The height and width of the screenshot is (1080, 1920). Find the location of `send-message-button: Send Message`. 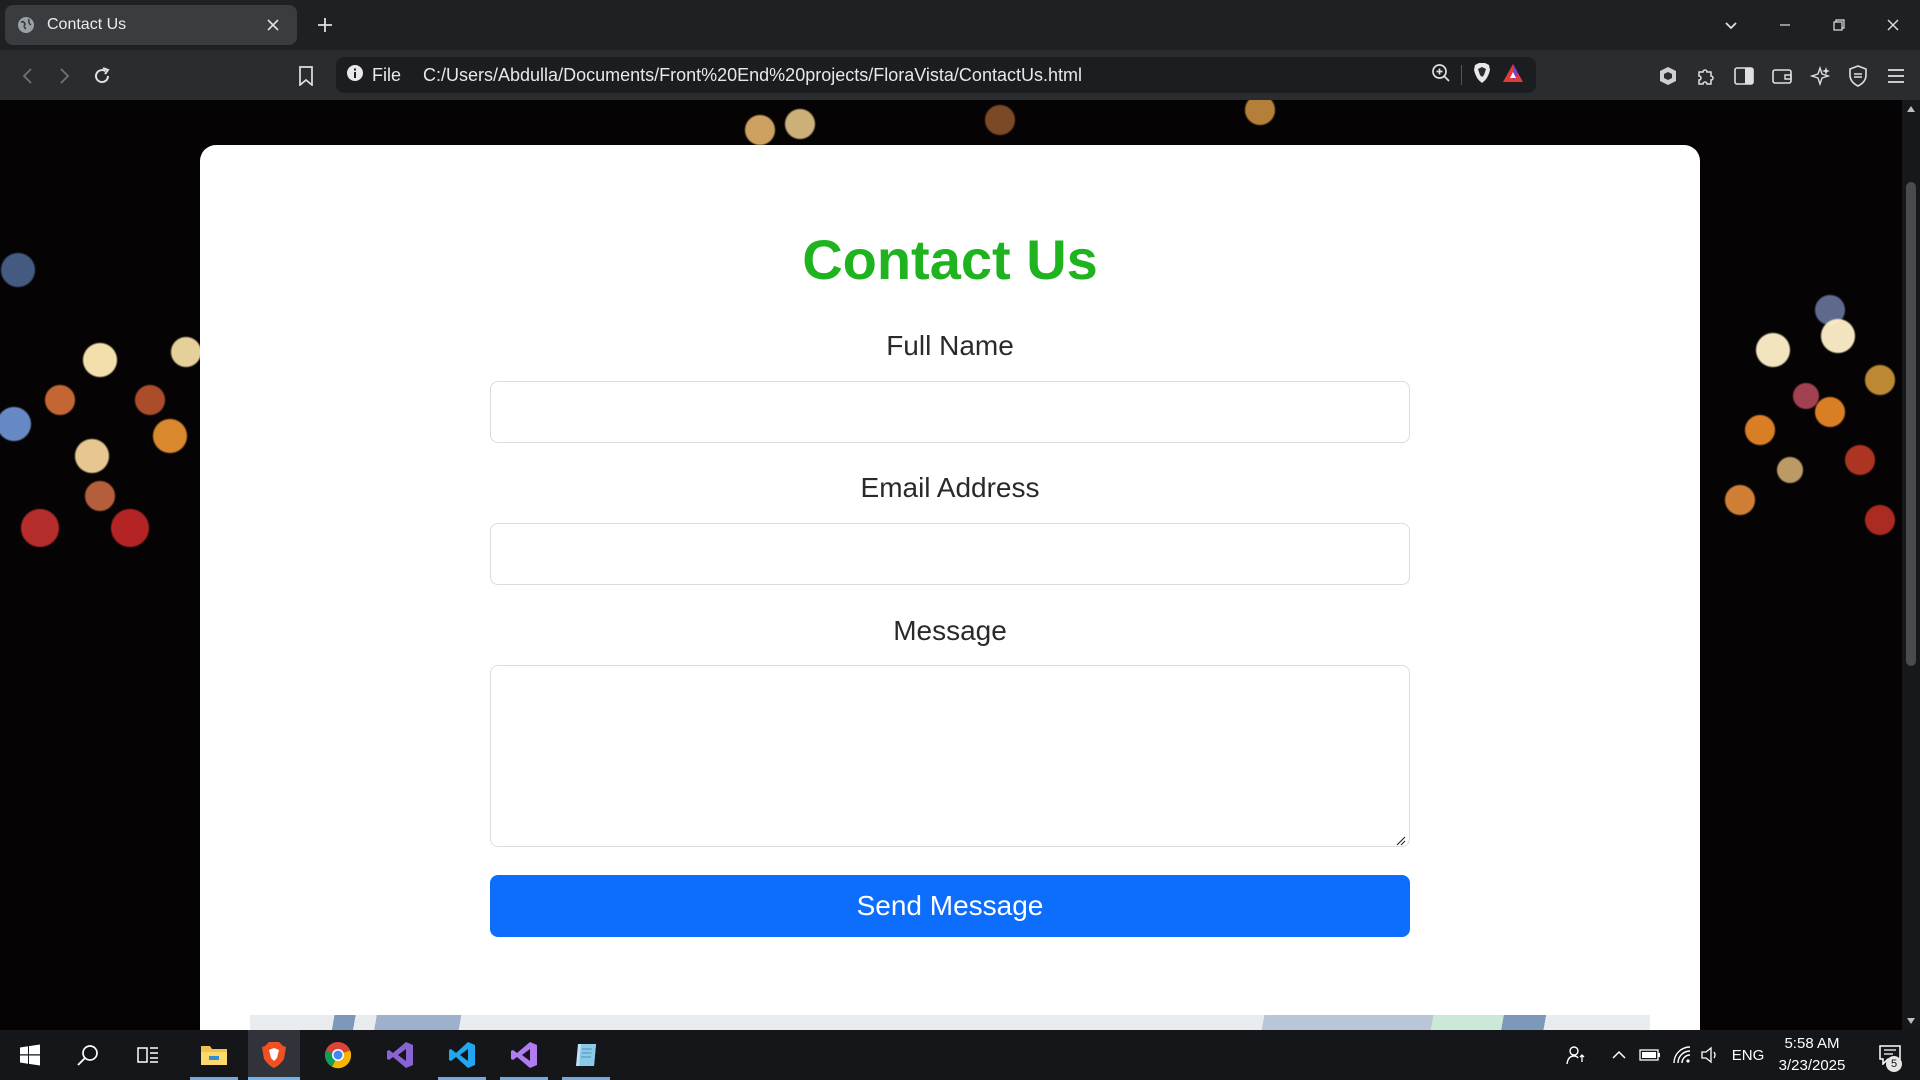

send-message-button: Send Message is located at coordinates (950, 906).